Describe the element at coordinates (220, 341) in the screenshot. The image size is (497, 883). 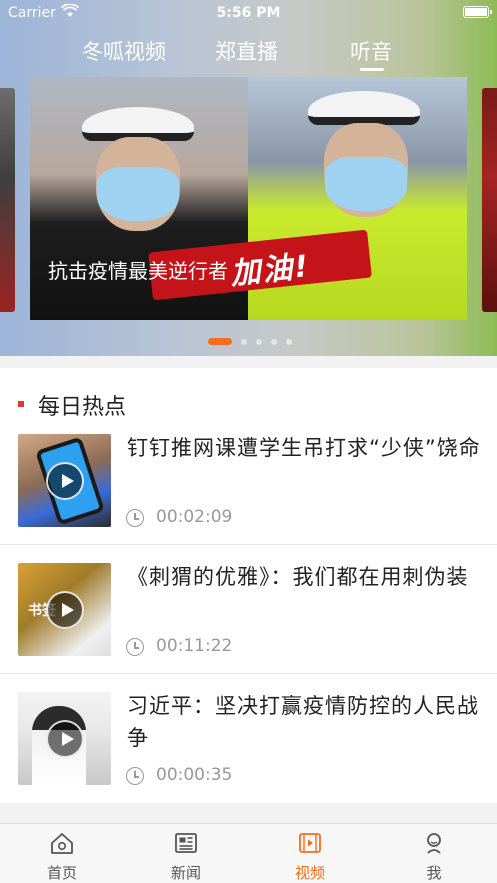
I see `page-dot-active` at that location.